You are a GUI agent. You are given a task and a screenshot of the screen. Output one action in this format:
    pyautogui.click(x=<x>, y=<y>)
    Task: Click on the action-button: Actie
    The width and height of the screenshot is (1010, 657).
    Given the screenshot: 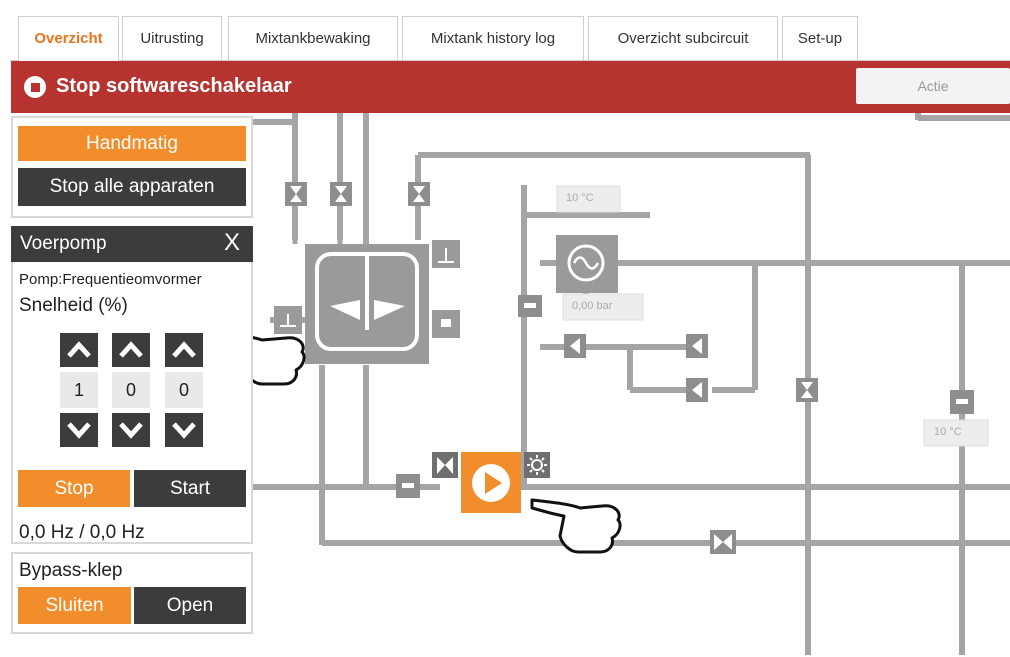 What is the action you would take?
    pyautogui.click(x=933, y=86)
    